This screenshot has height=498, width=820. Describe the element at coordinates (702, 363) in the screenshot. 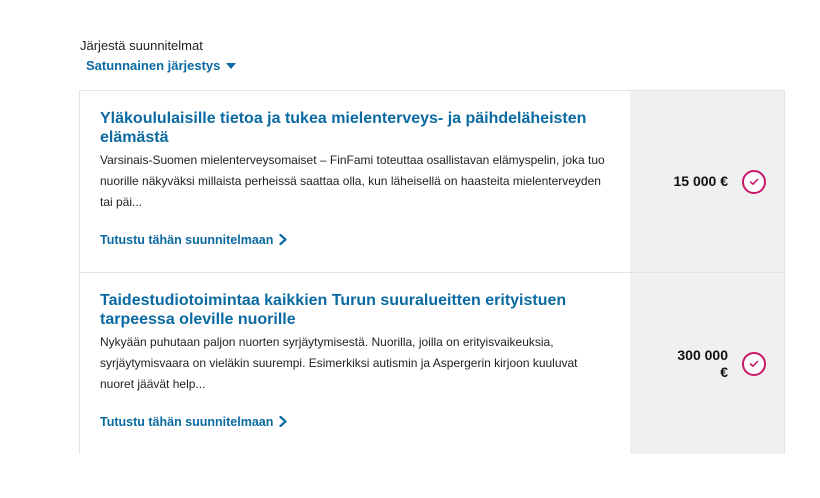

I see `plan-amount: 300 000 €` at that location.